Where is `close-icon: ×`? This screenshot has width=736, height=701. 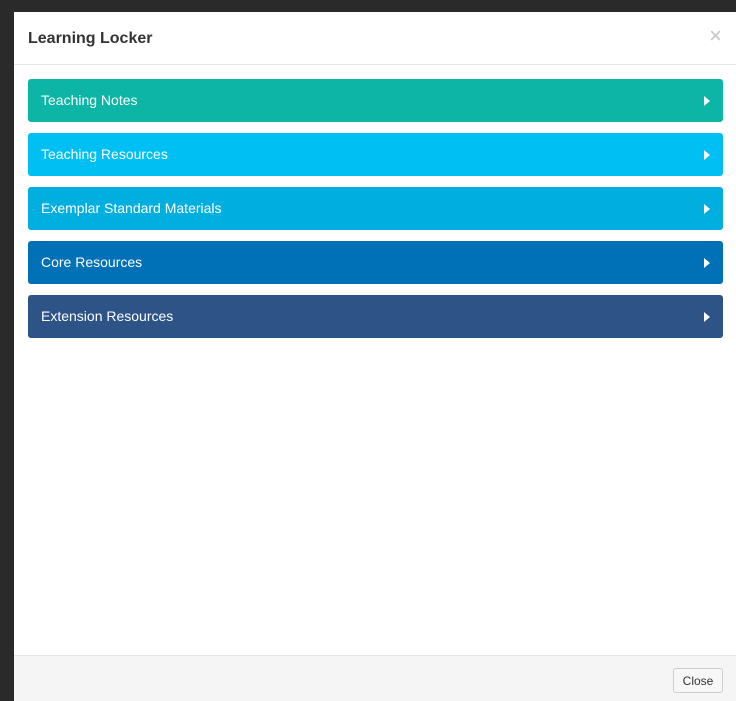 close-icon: × is located at coordinates (715, 36).